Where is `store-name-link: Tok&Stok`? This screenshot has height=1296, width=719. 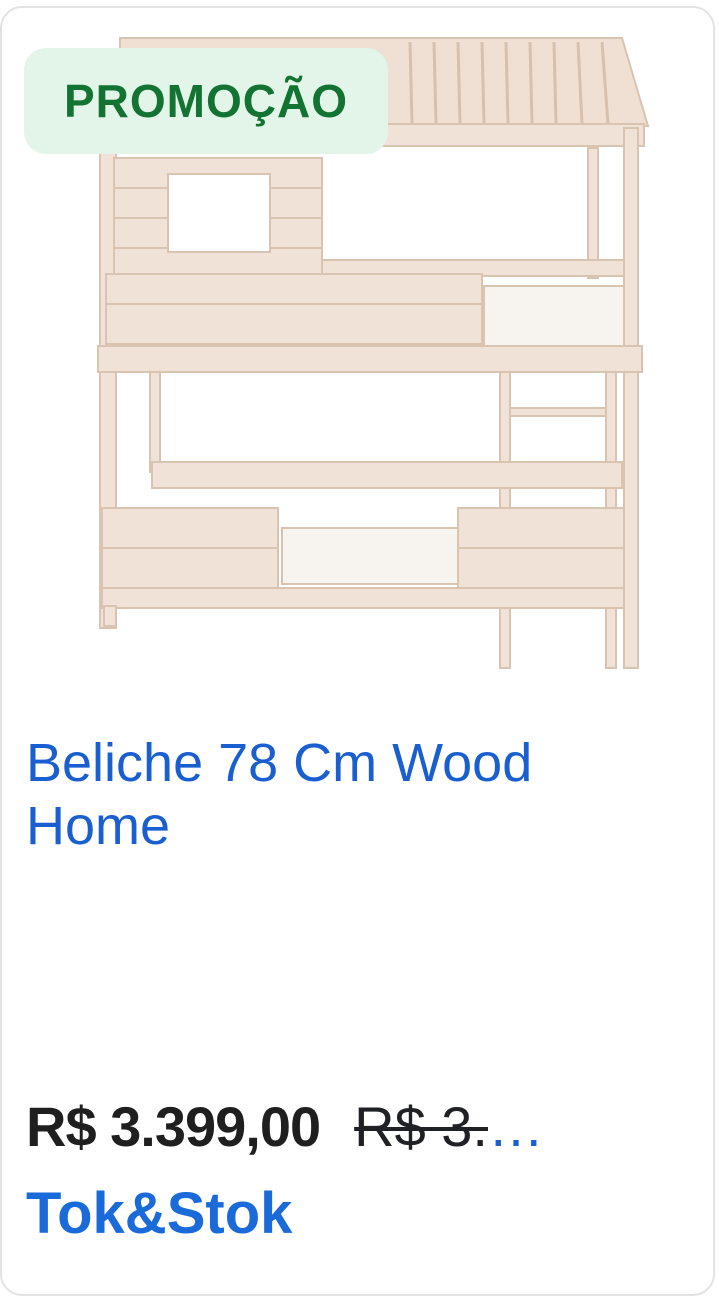
store-name-link: Tok&Stok is located at coordinates (159, 1213).